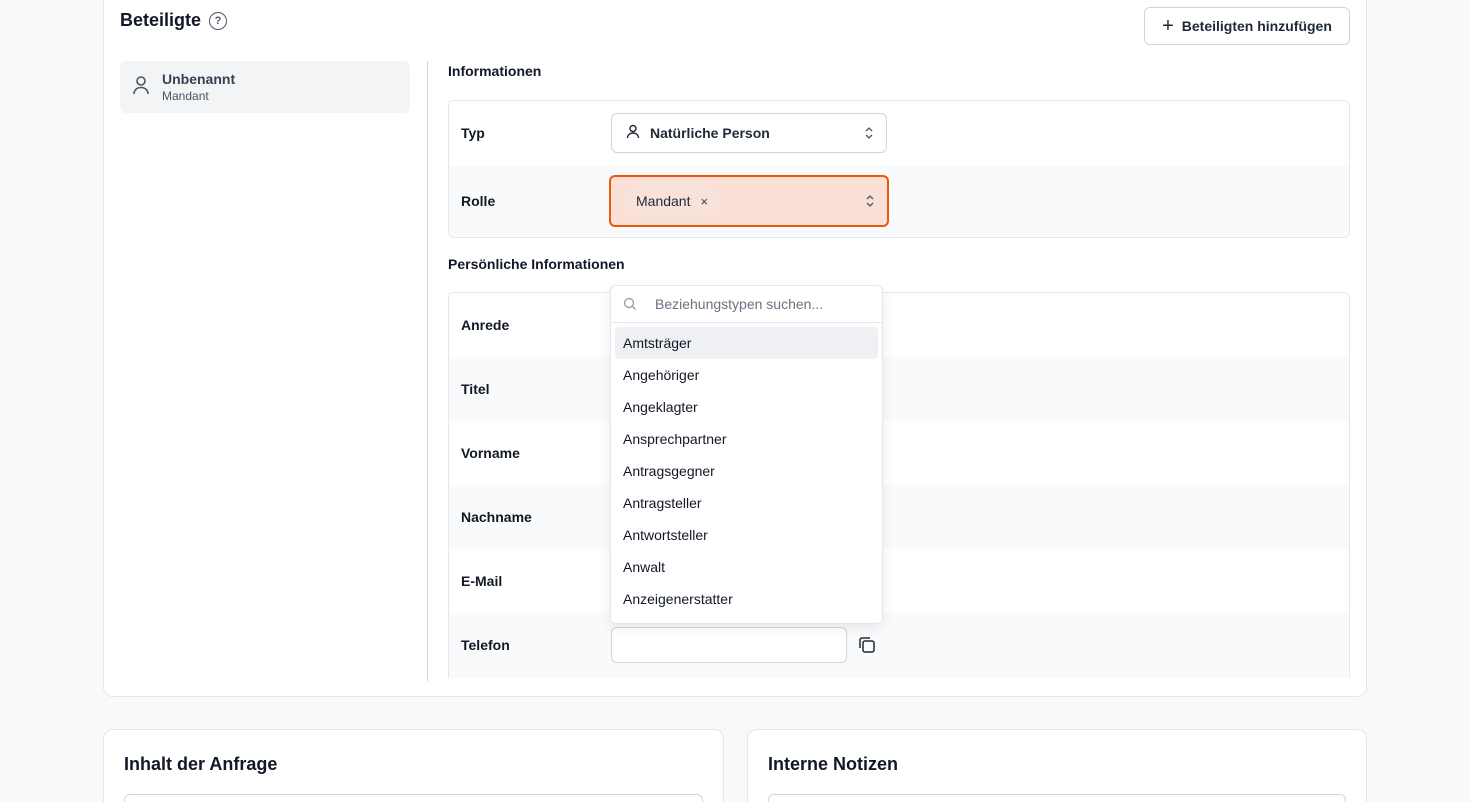  I want to click on telefon-input, so click(729, 645).